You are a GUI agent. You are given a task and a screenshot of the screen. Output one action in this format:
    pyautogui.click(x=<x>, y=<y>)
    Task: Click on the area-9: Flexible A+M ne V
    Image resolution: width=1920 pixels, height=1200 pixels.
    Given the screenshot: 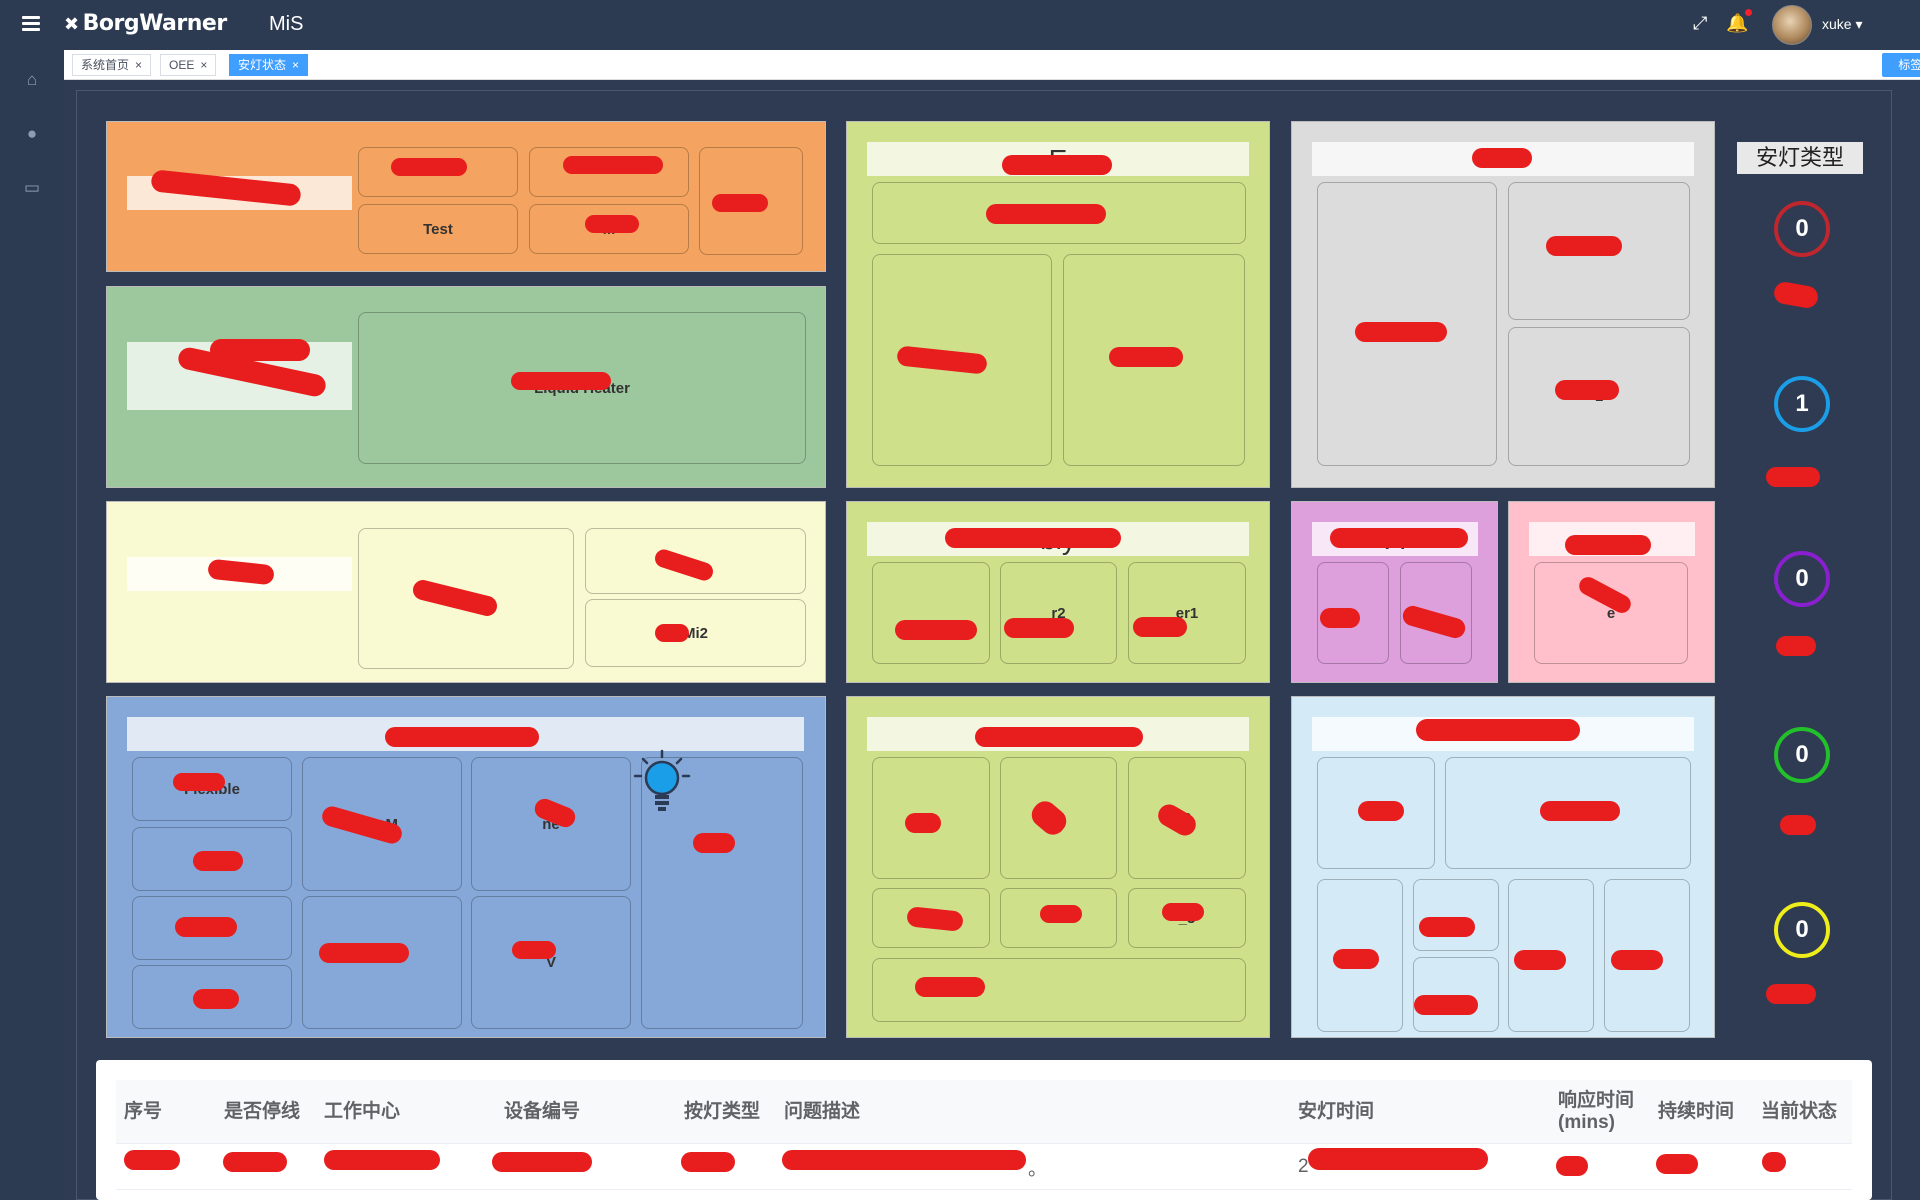 What is the action you would take?
    pyautogui.click(x=466, y=867)
    